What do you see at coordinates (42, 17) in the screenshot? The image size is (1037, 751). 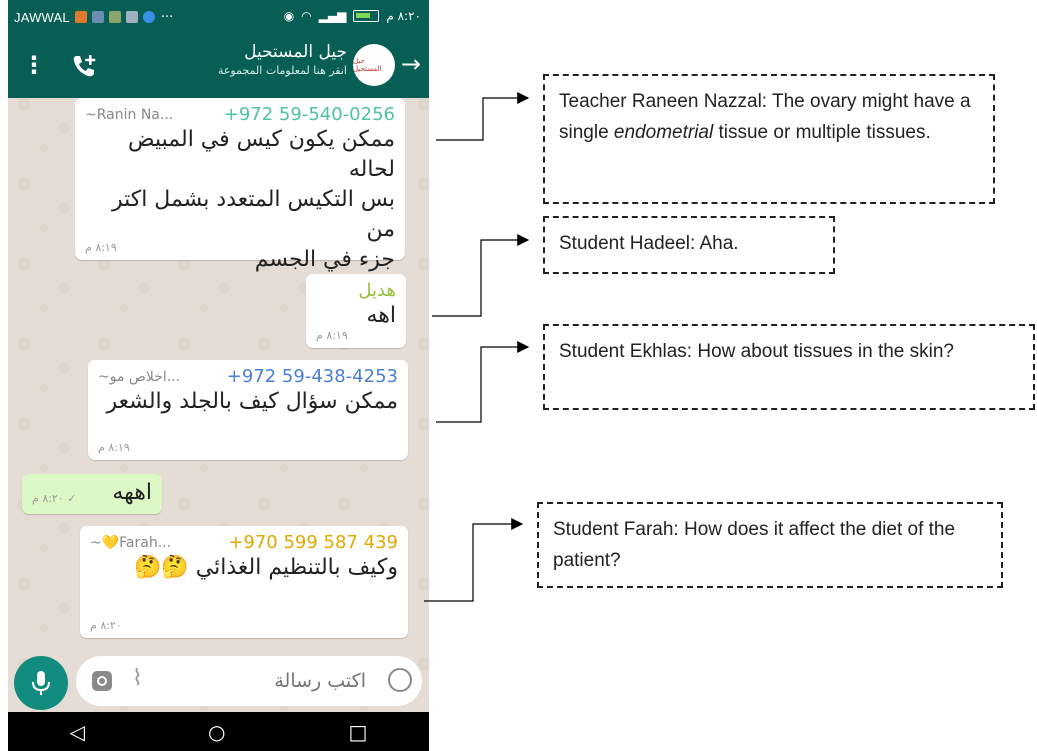 I see `carrier-label: JAWWAL` at bounding box center [42, 17].